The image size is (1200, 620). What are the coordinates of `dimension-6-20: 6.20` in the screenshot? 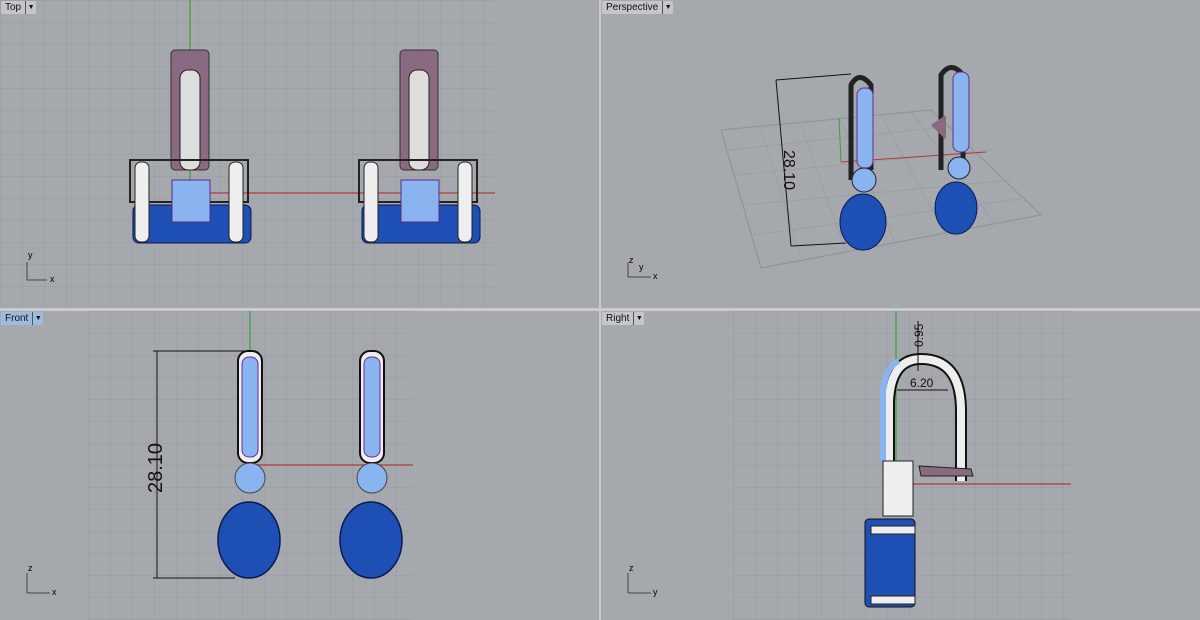 It's located at (922, 383).